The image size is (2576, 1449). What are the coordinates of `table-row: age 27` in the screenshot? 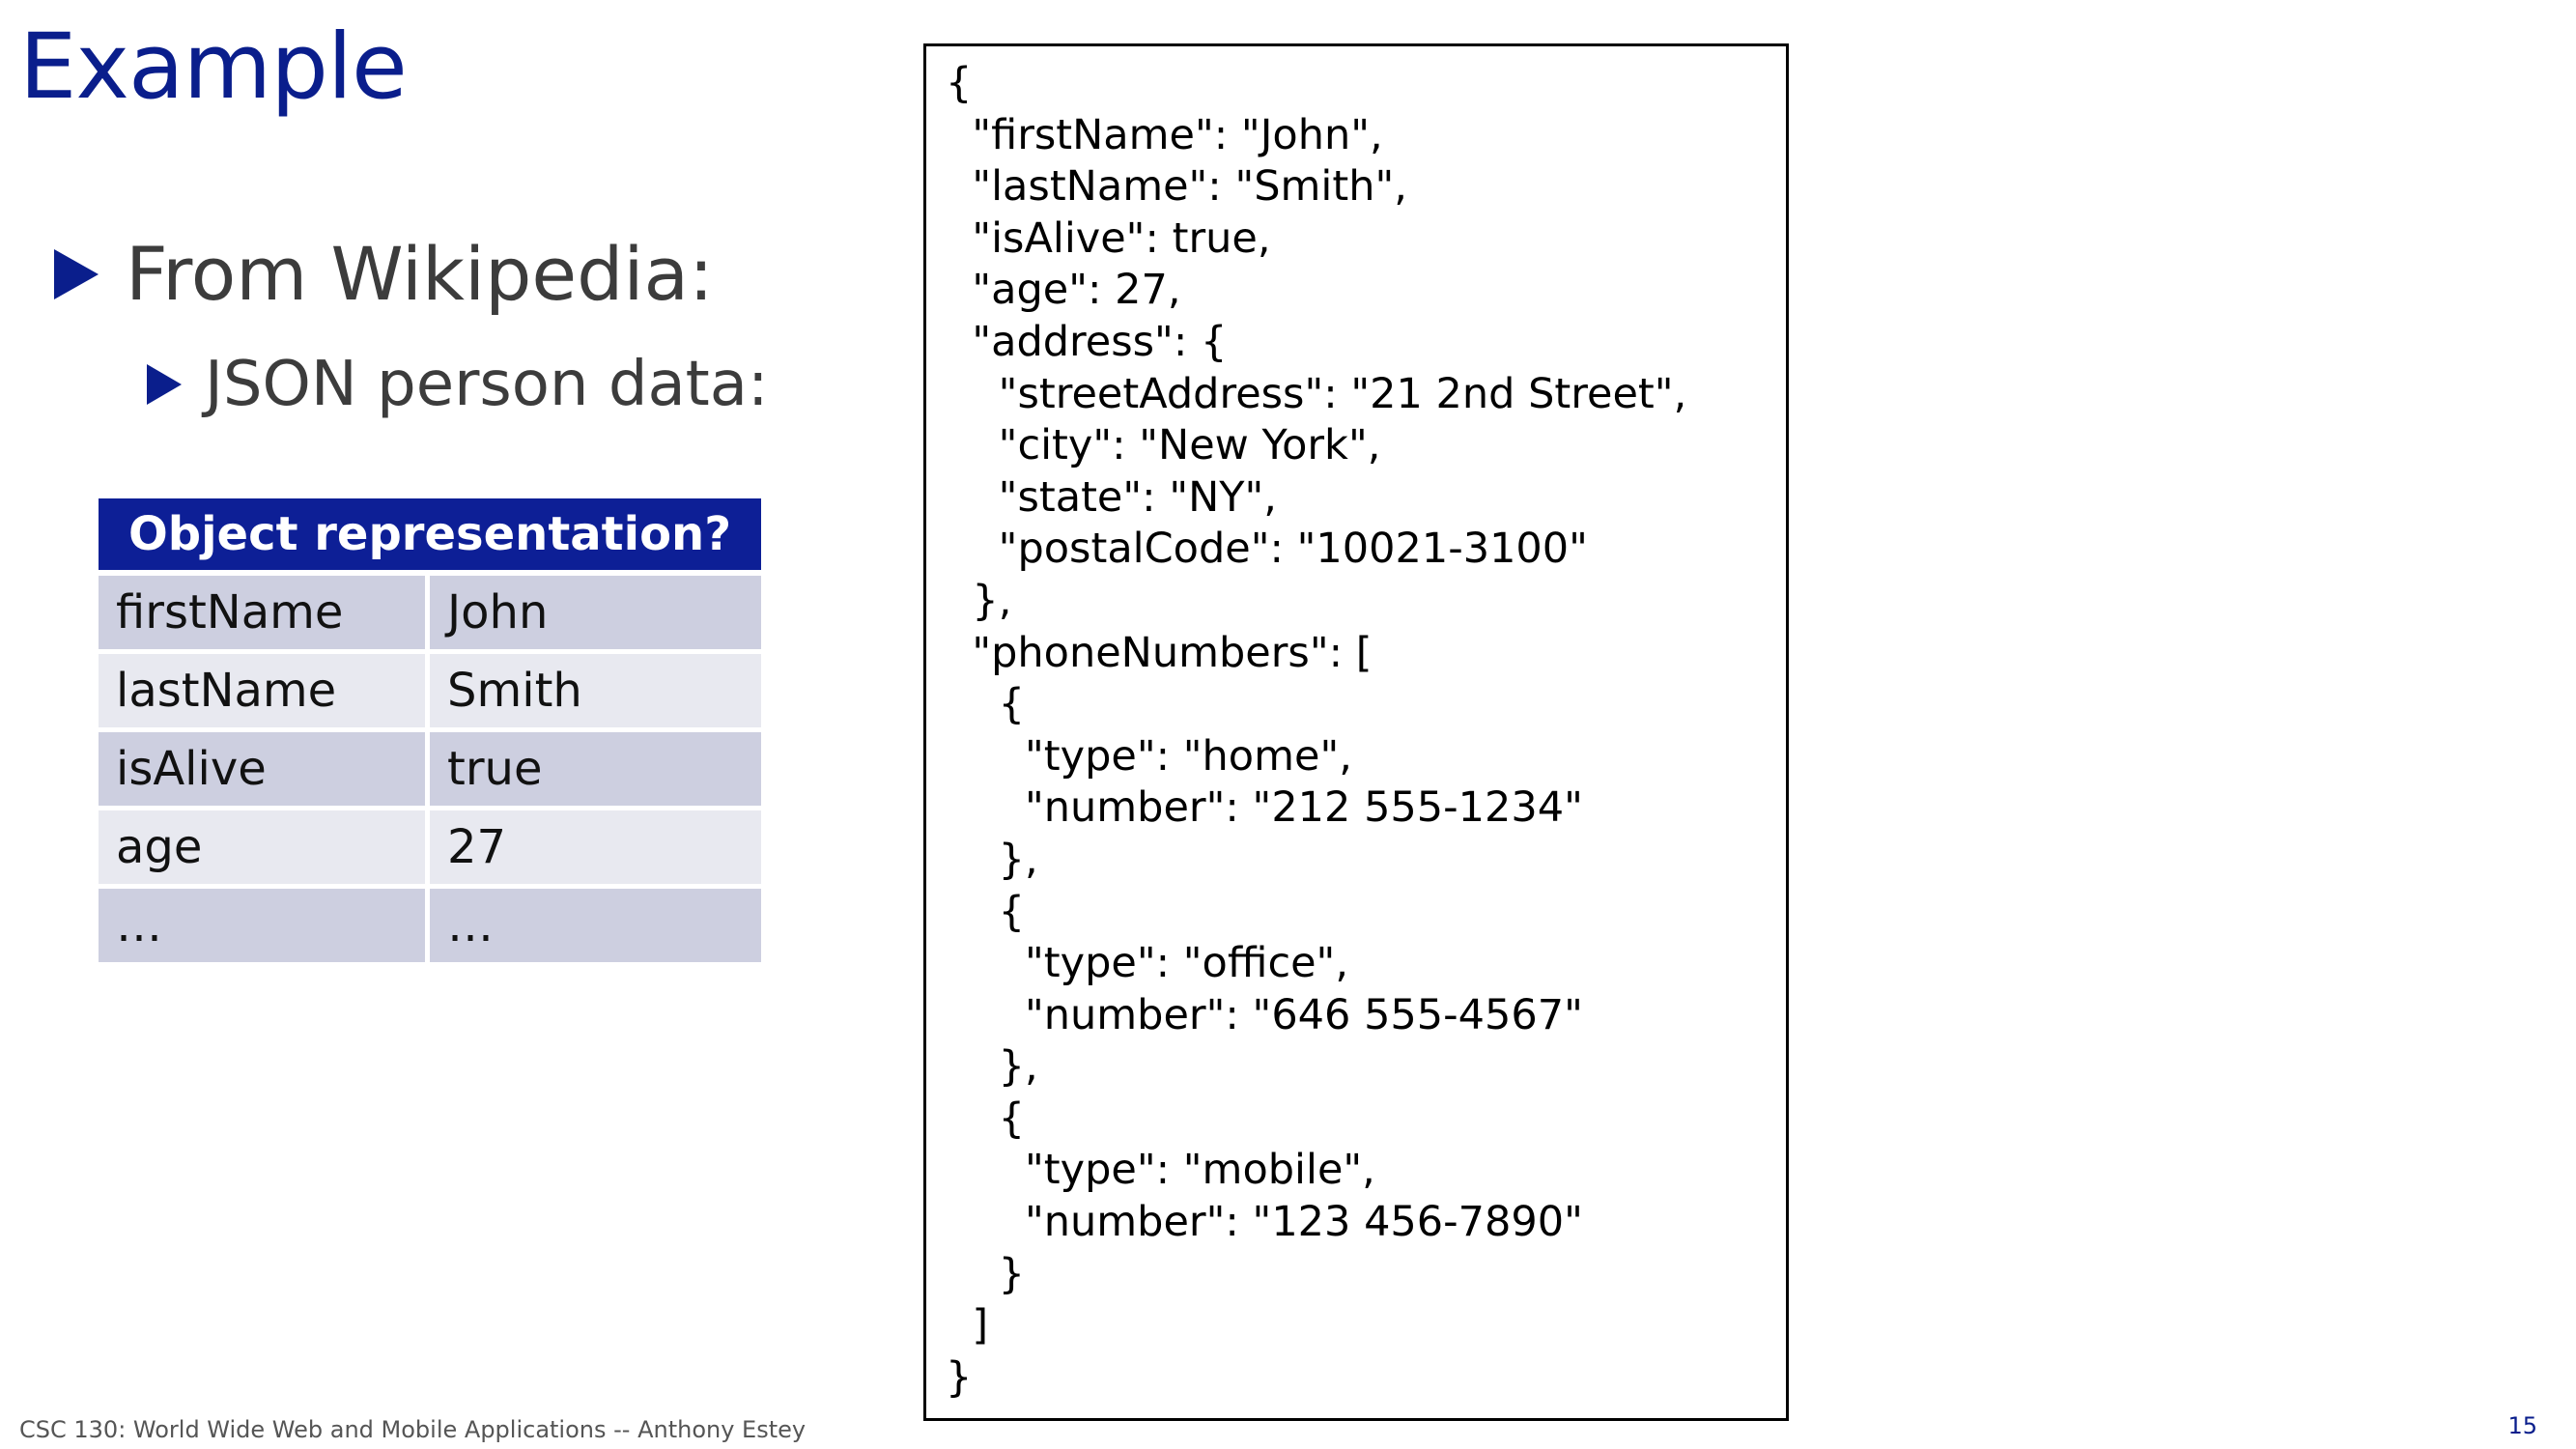 It's located at (430, 849).